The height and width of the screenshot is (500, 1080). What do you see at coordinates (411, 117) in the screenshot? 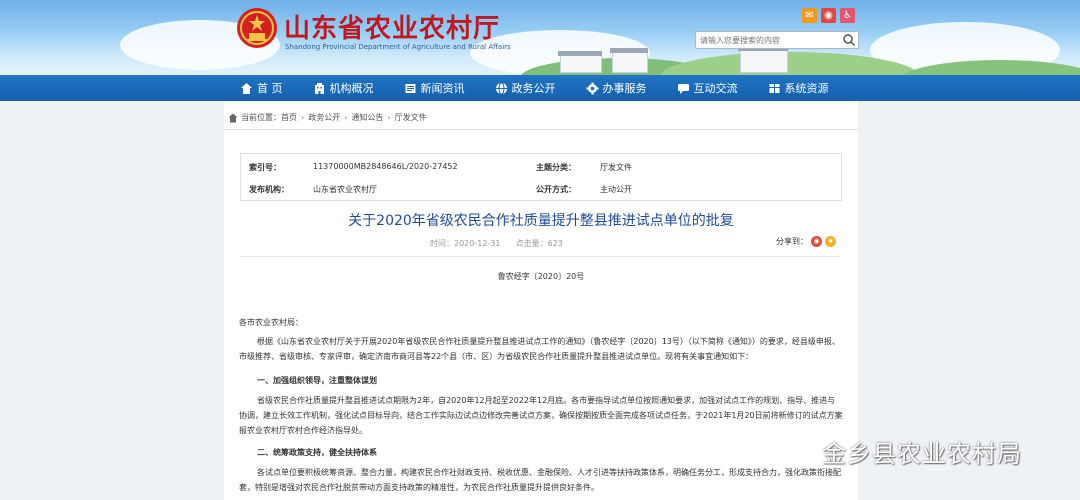
I see `breadcrumb-dept-documents: 厅发文件` at bounding box center [411, 117].